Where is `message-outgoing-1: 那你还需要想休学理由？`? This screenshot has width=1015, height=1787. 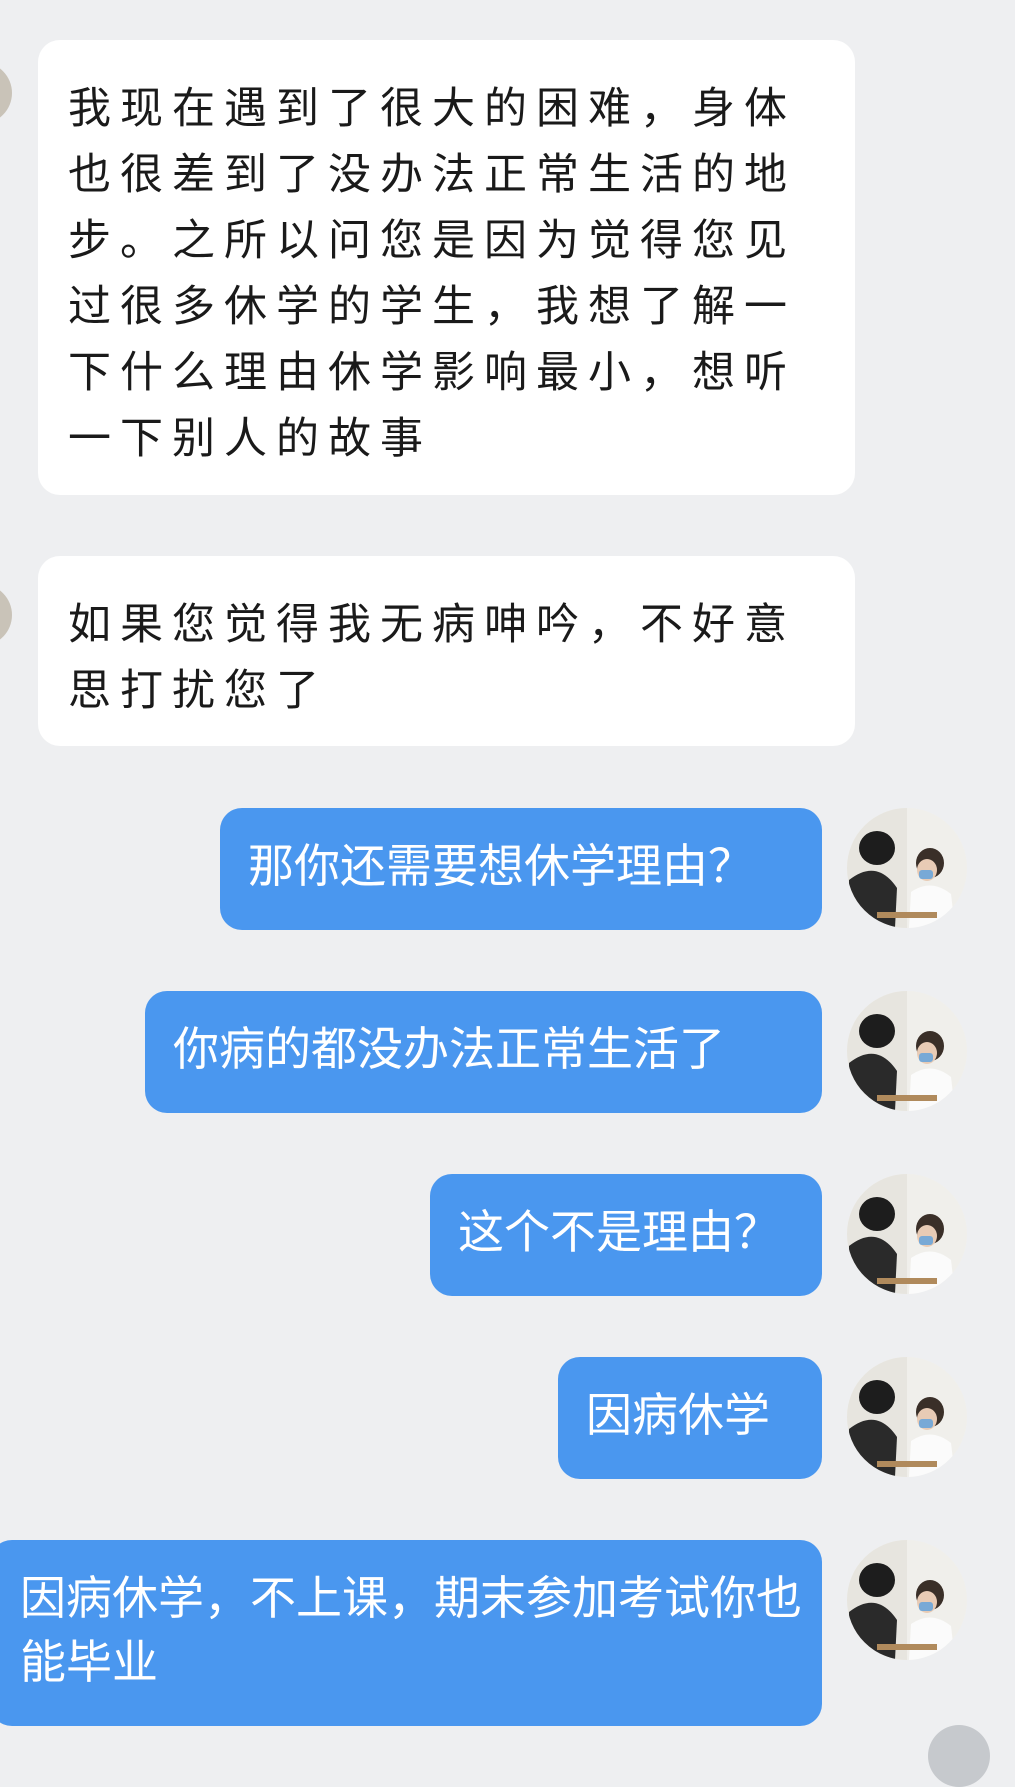
message-outgoing-1: 那你还需要想休学理由？ is located at coordinates (521, 869).